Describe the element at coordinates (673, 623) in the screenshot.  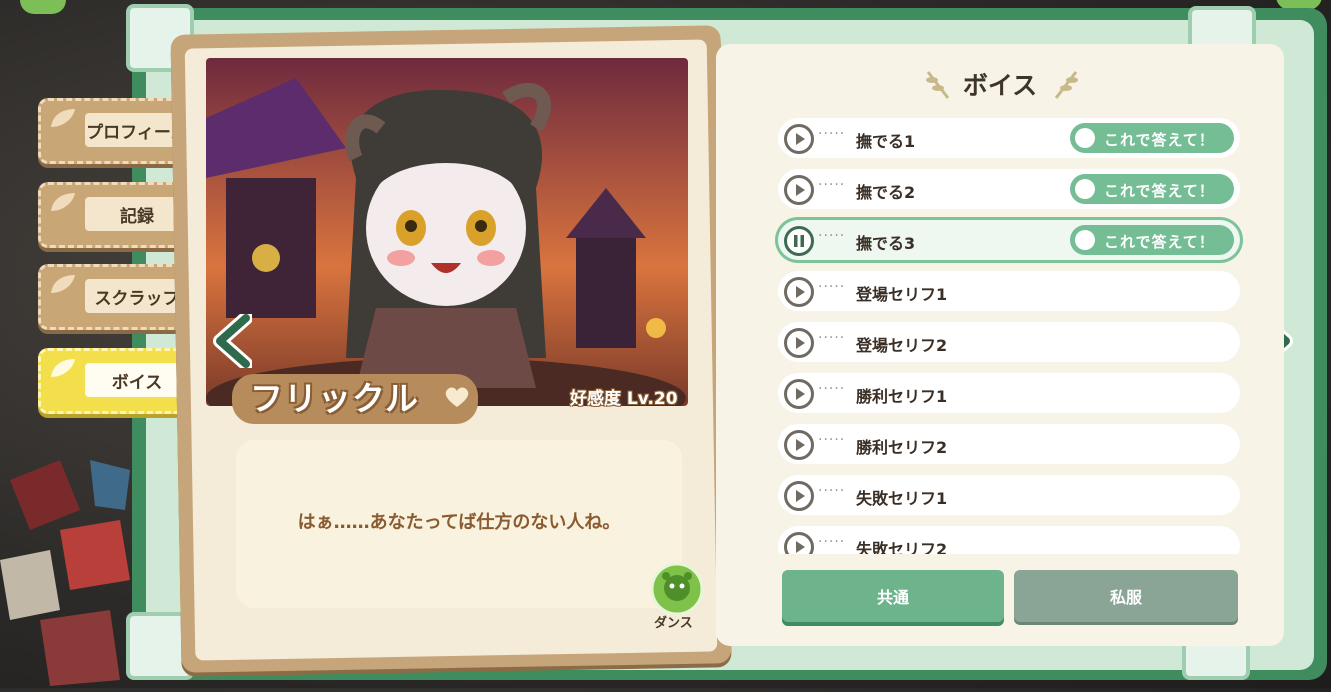
I see `dance-label: ダンス` at that location.